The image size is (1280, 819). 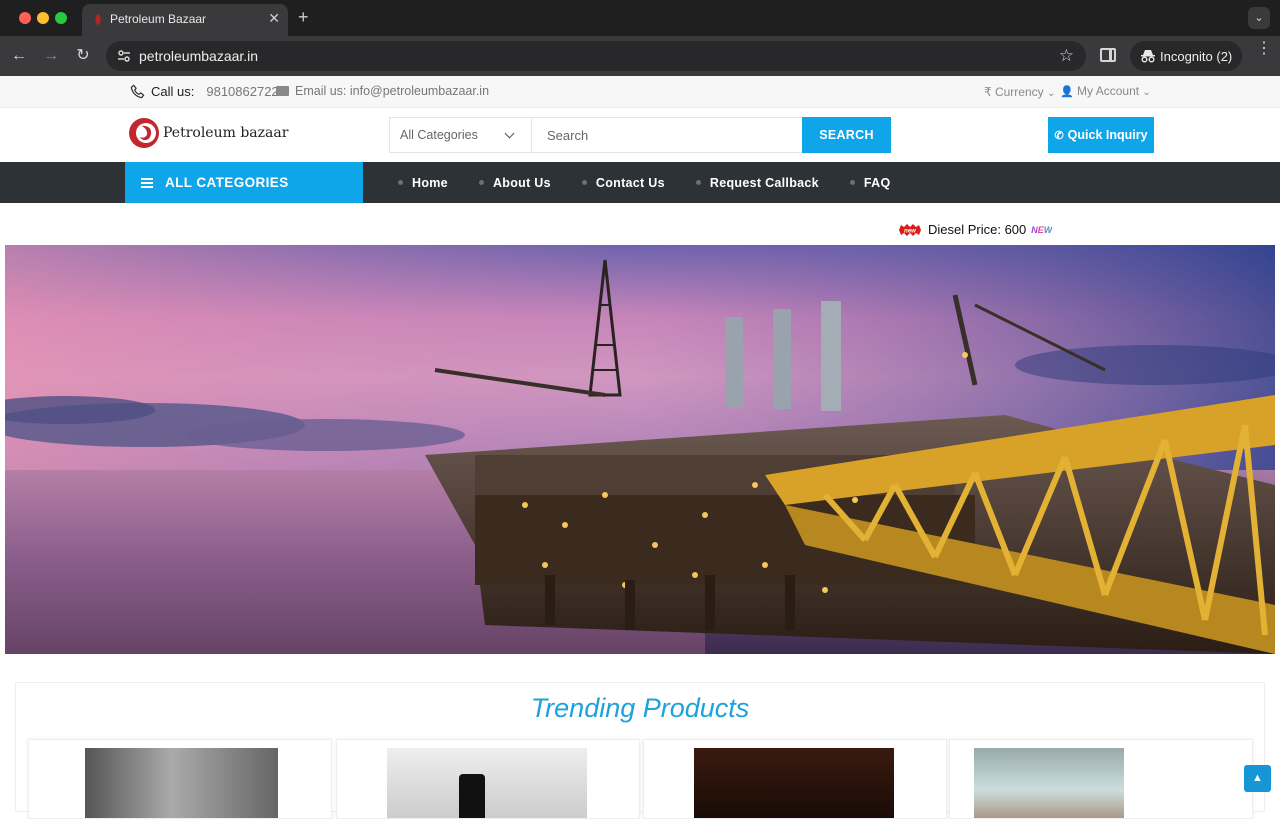 What do you see at coordinates (1196, 56) in the screenshot?
I see `profile-label: Incognito (2)` at bounding box center [1196, 56].